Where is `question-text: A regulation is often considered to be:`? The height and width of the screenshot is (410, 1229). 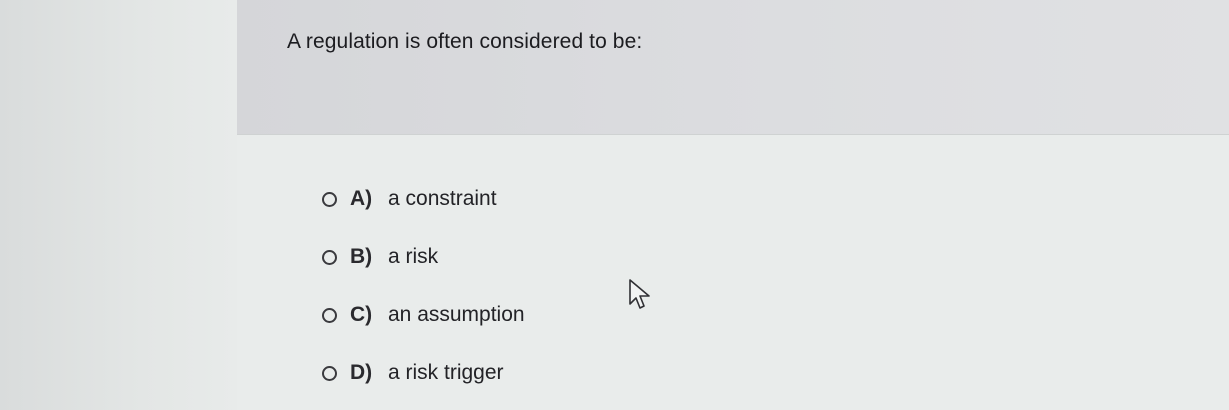 question-text: A regulation is often considered to be: is located at coordinates (465, 41).